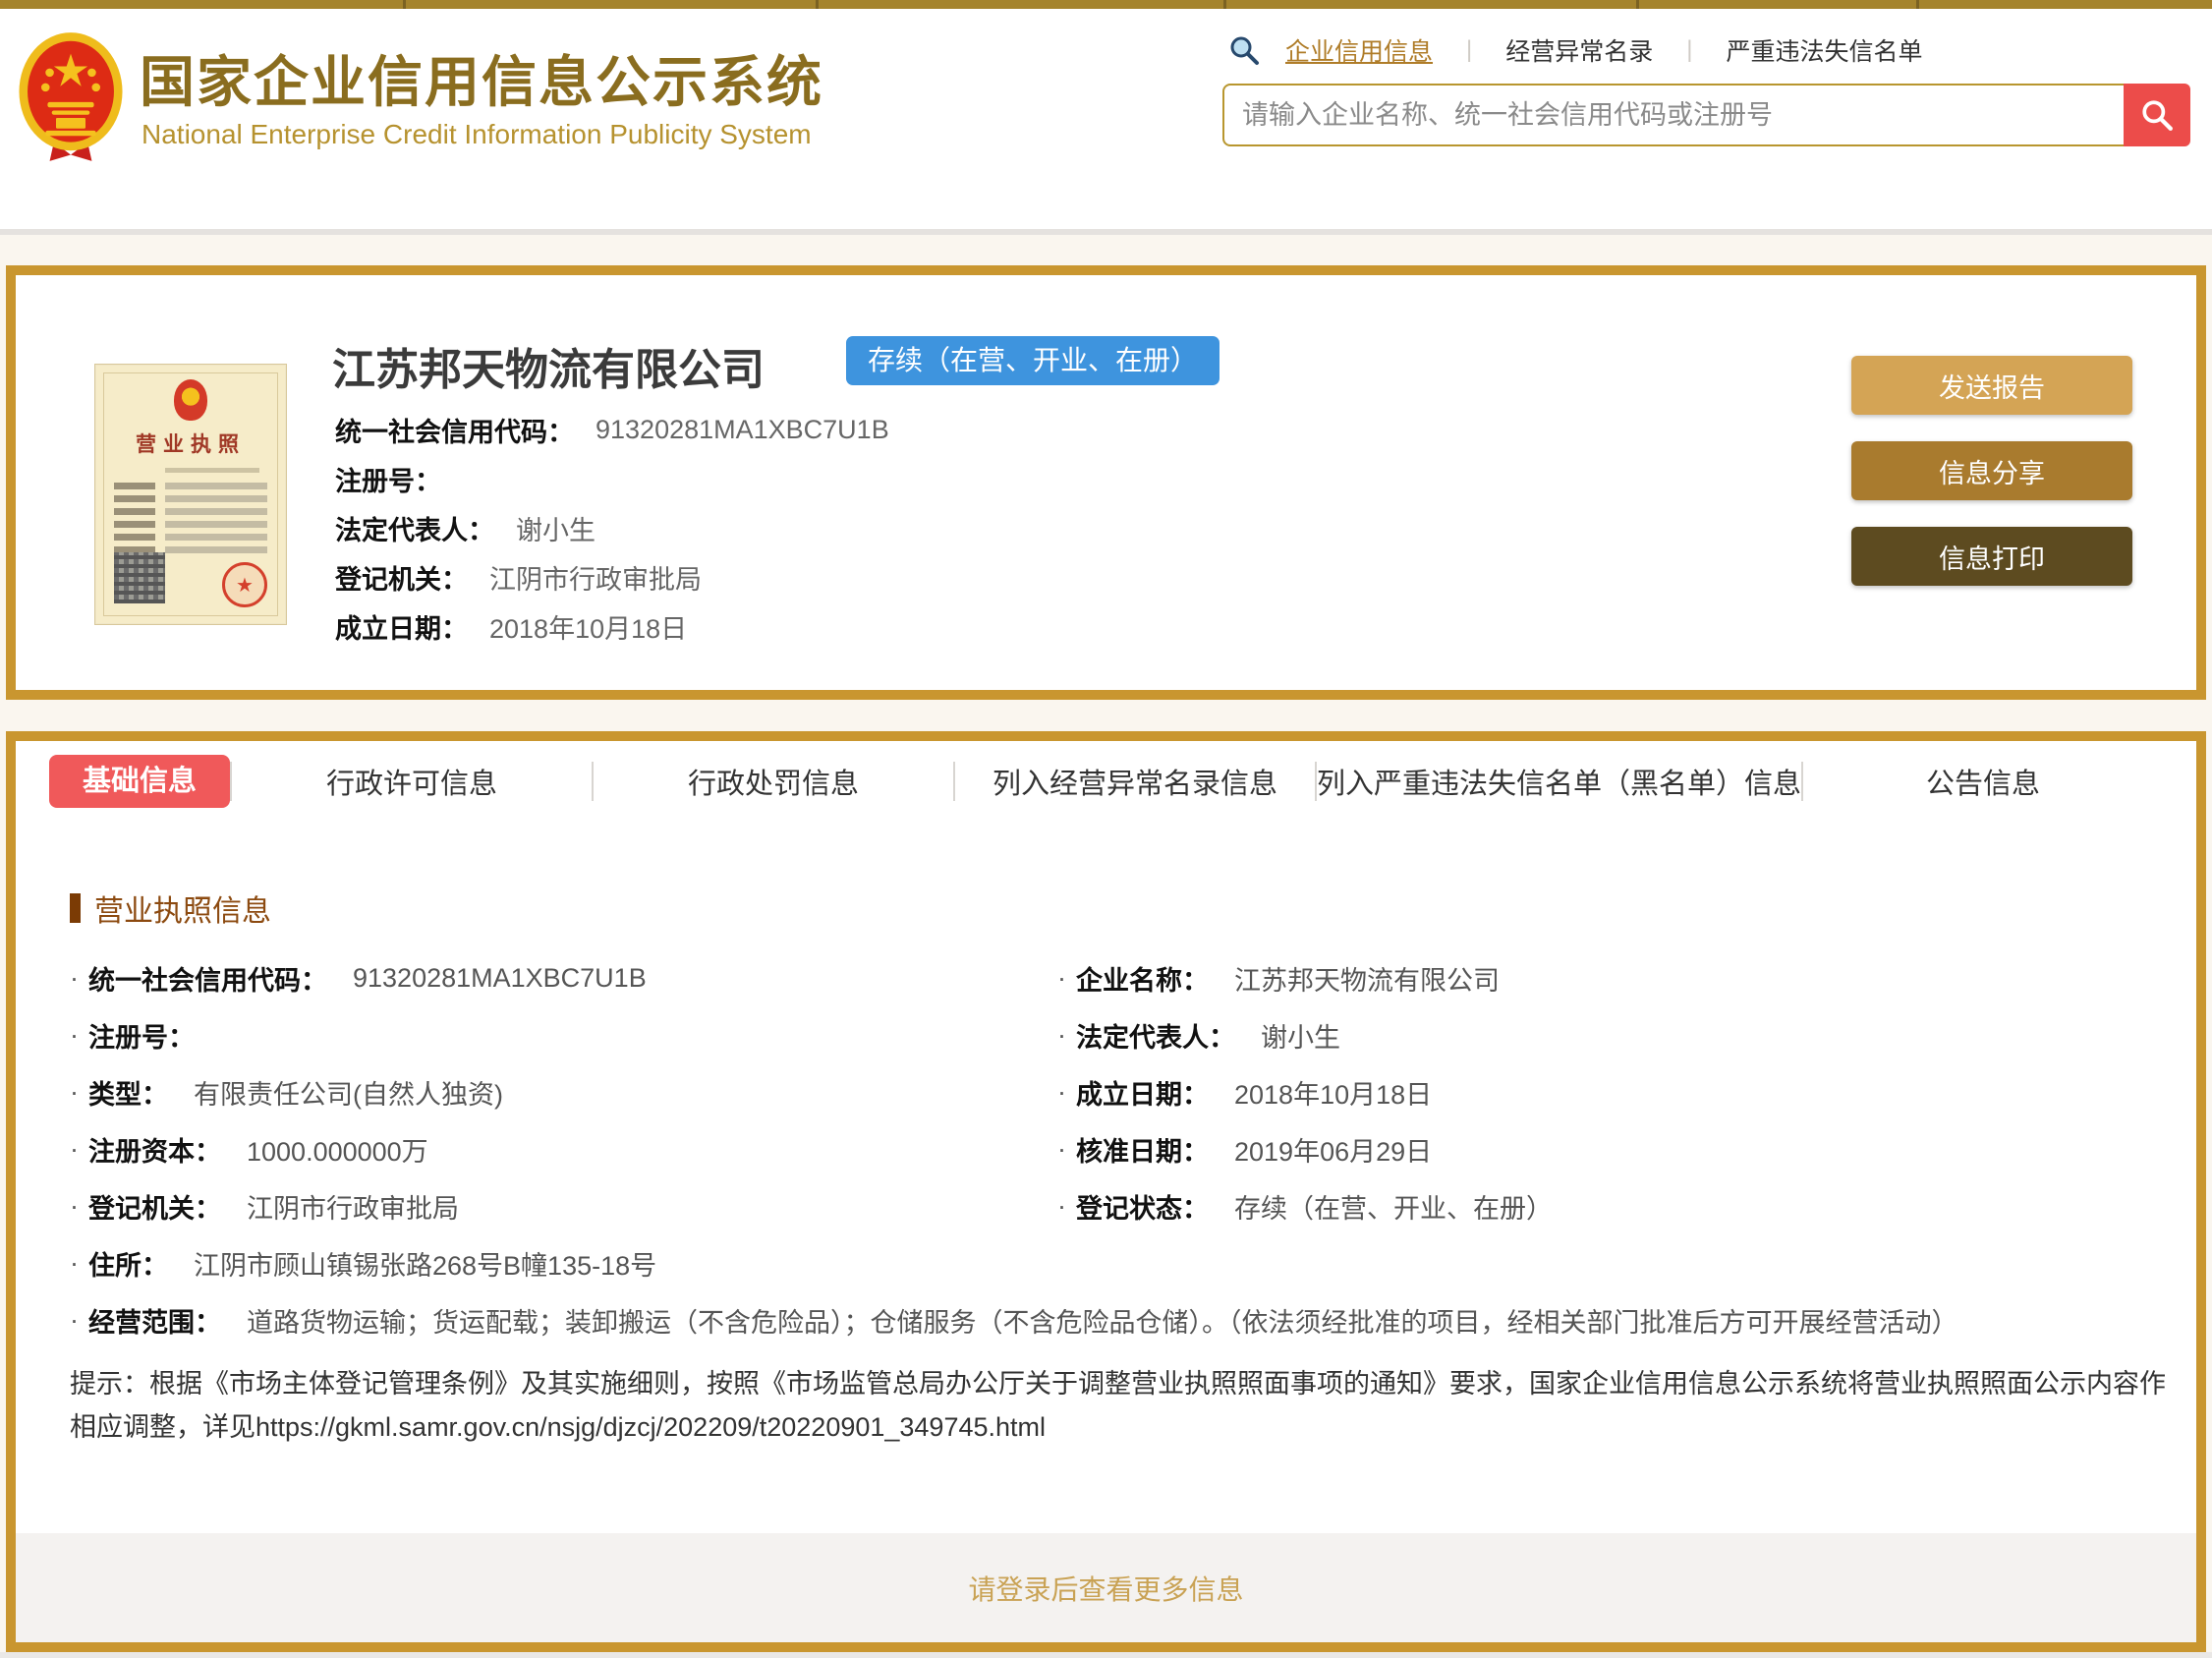 The width and height of the screenshot is (2212, 1658). What do you see at coordinates (244, 584) in the screenshot?
I see `license-red-seal: ★` at bounding box center [244, 584].